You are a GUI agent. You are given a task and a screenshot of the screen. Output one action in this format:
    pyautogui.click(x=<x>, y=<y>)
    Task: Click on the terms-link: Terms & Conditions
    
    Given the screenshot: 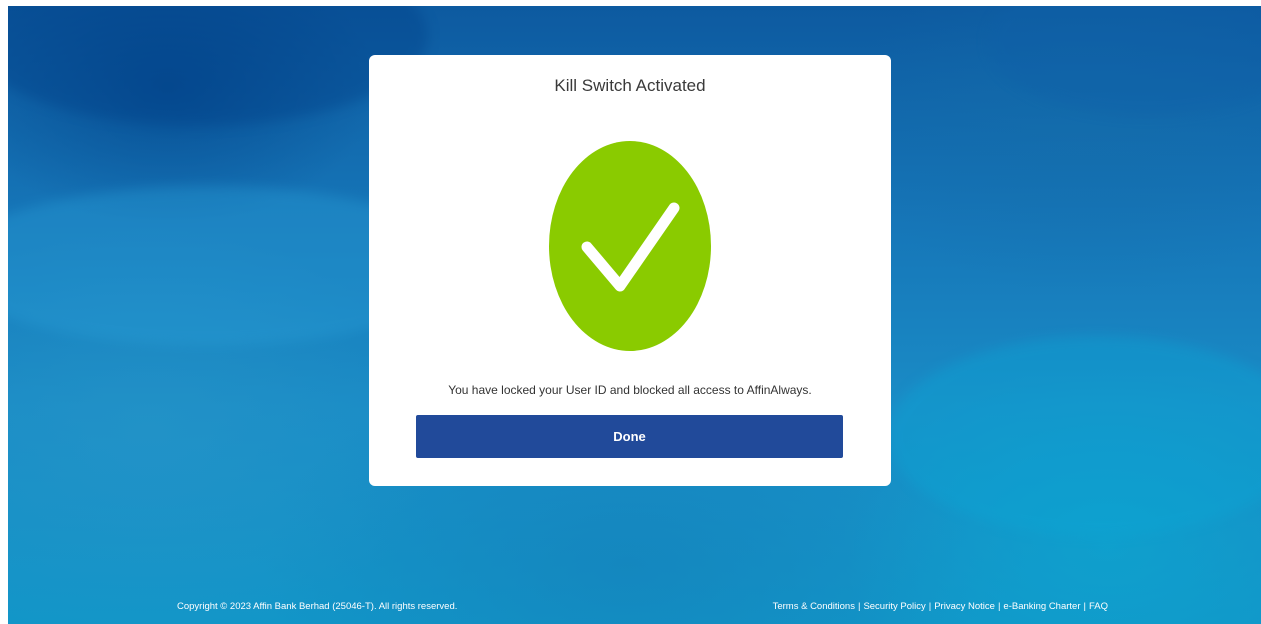 What is the action you would take?
    pyautogui.click(x=814, y=606)
    